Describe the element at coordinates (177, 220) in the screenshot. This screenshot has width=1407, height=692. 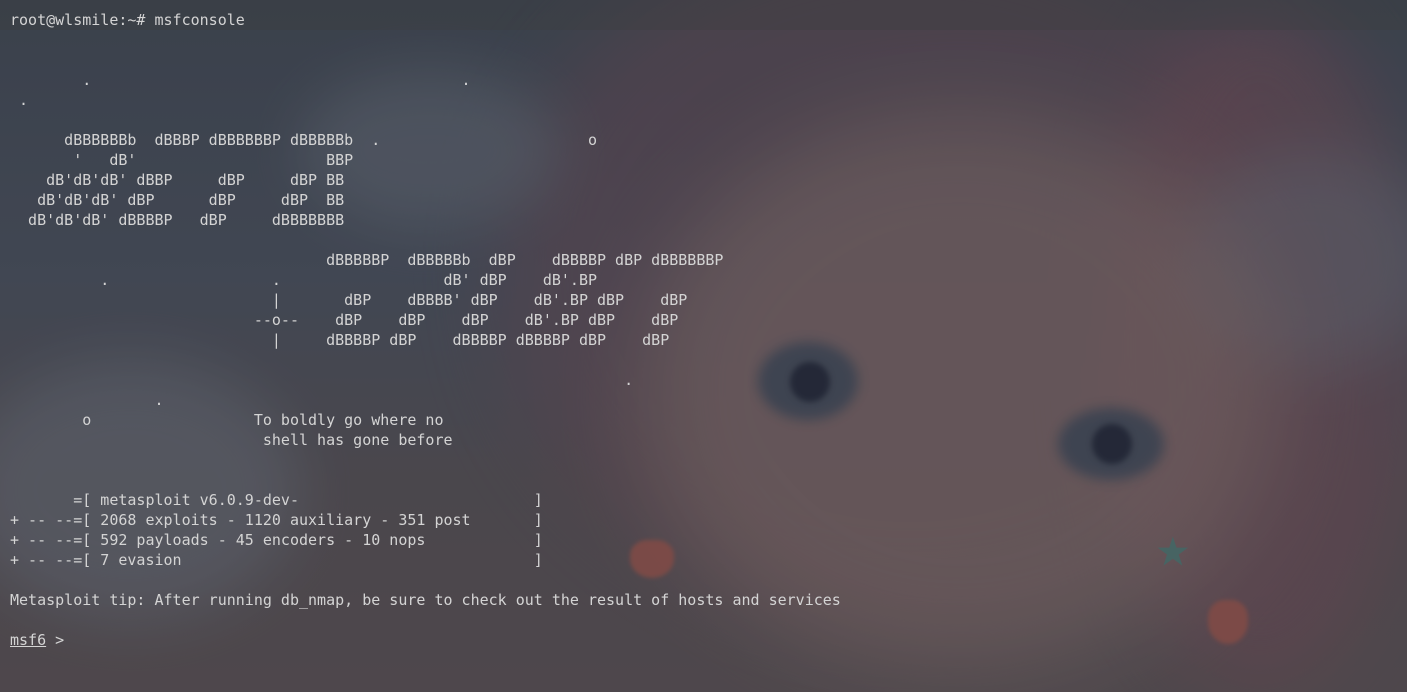
I see `banner-line: dB'dB'dB' dBBBBP dBP dBBBBBBB` at that location.